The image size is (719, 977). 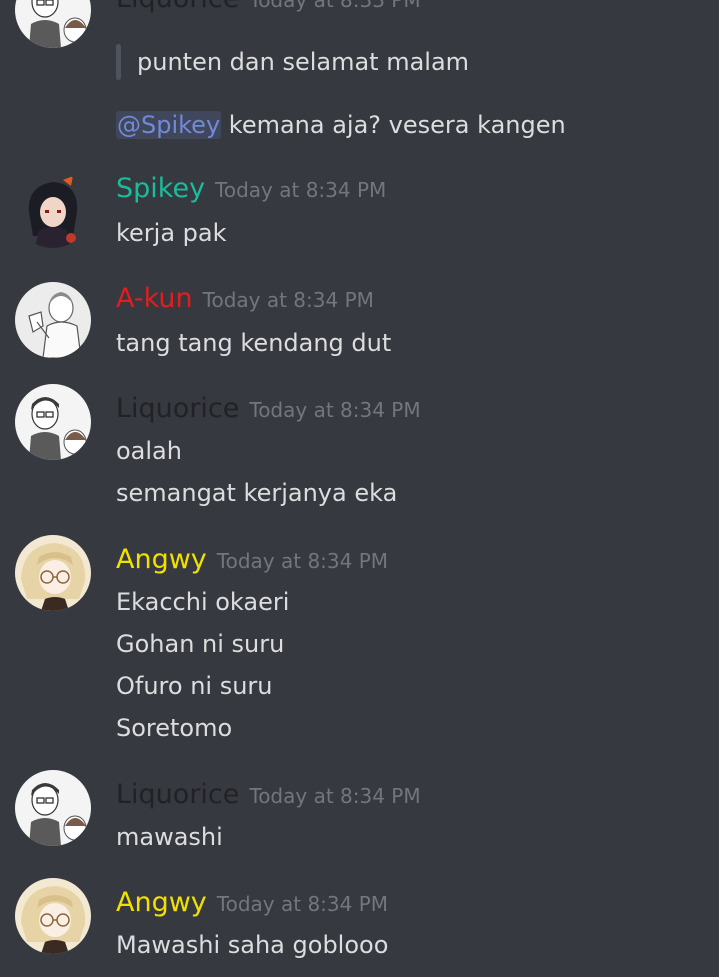 I want to click on quote-text: punten dan selamat malam, so click(x=303, y=62).